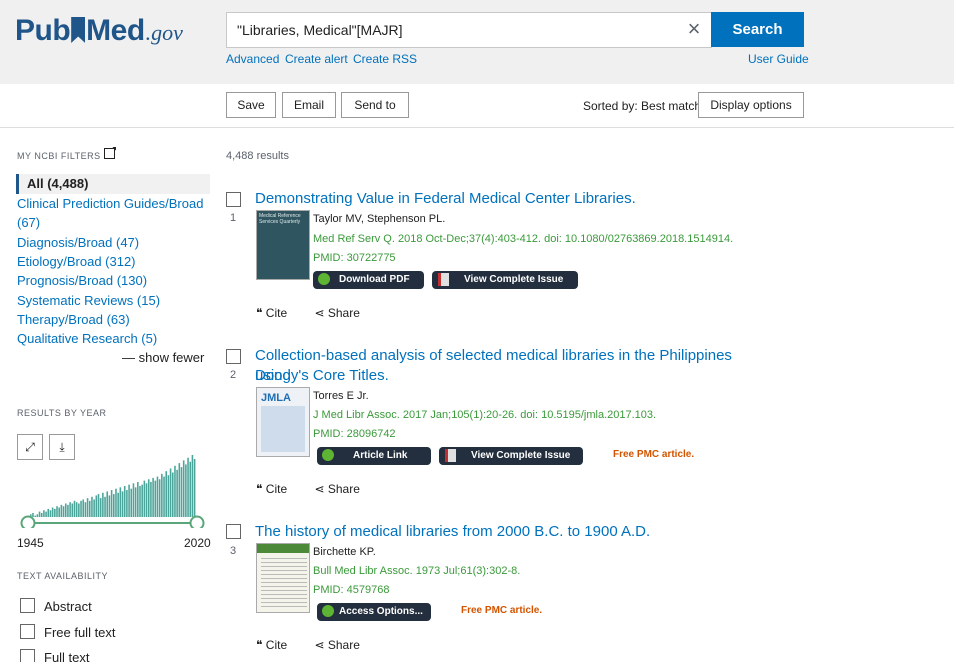  I want to click on full-text-label: Full text, so click(67, 656).